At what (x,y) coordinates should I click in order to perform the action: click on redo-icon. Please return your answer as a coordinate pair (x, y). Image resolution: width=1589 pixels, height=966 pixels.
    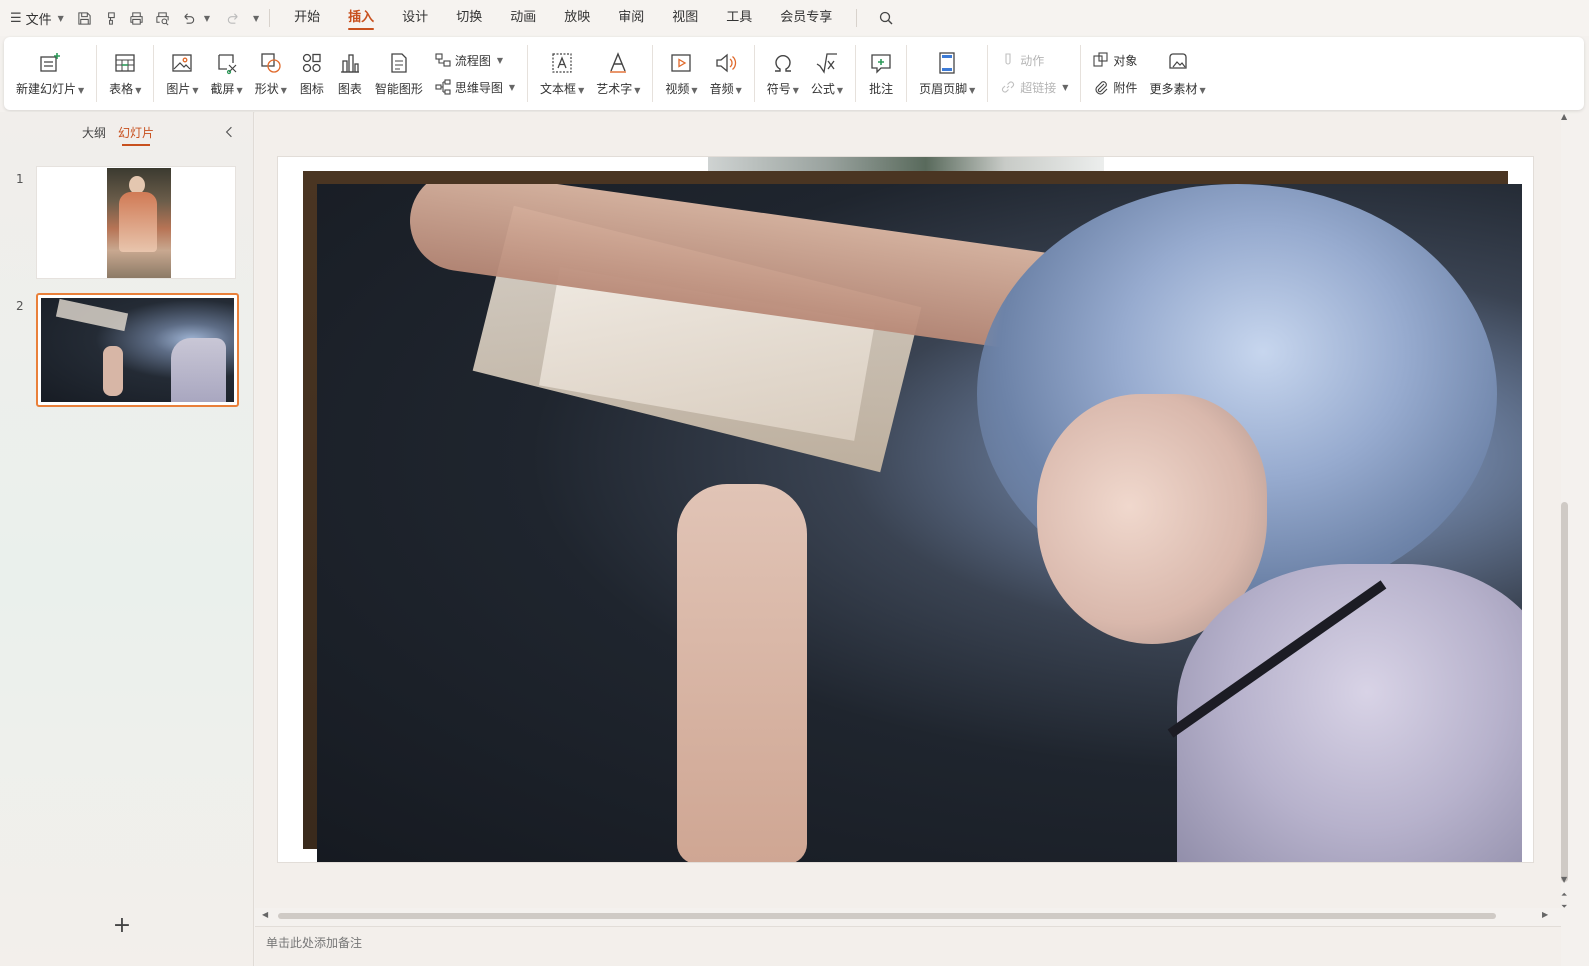
    Looking at the image, I should click on (234, 18).